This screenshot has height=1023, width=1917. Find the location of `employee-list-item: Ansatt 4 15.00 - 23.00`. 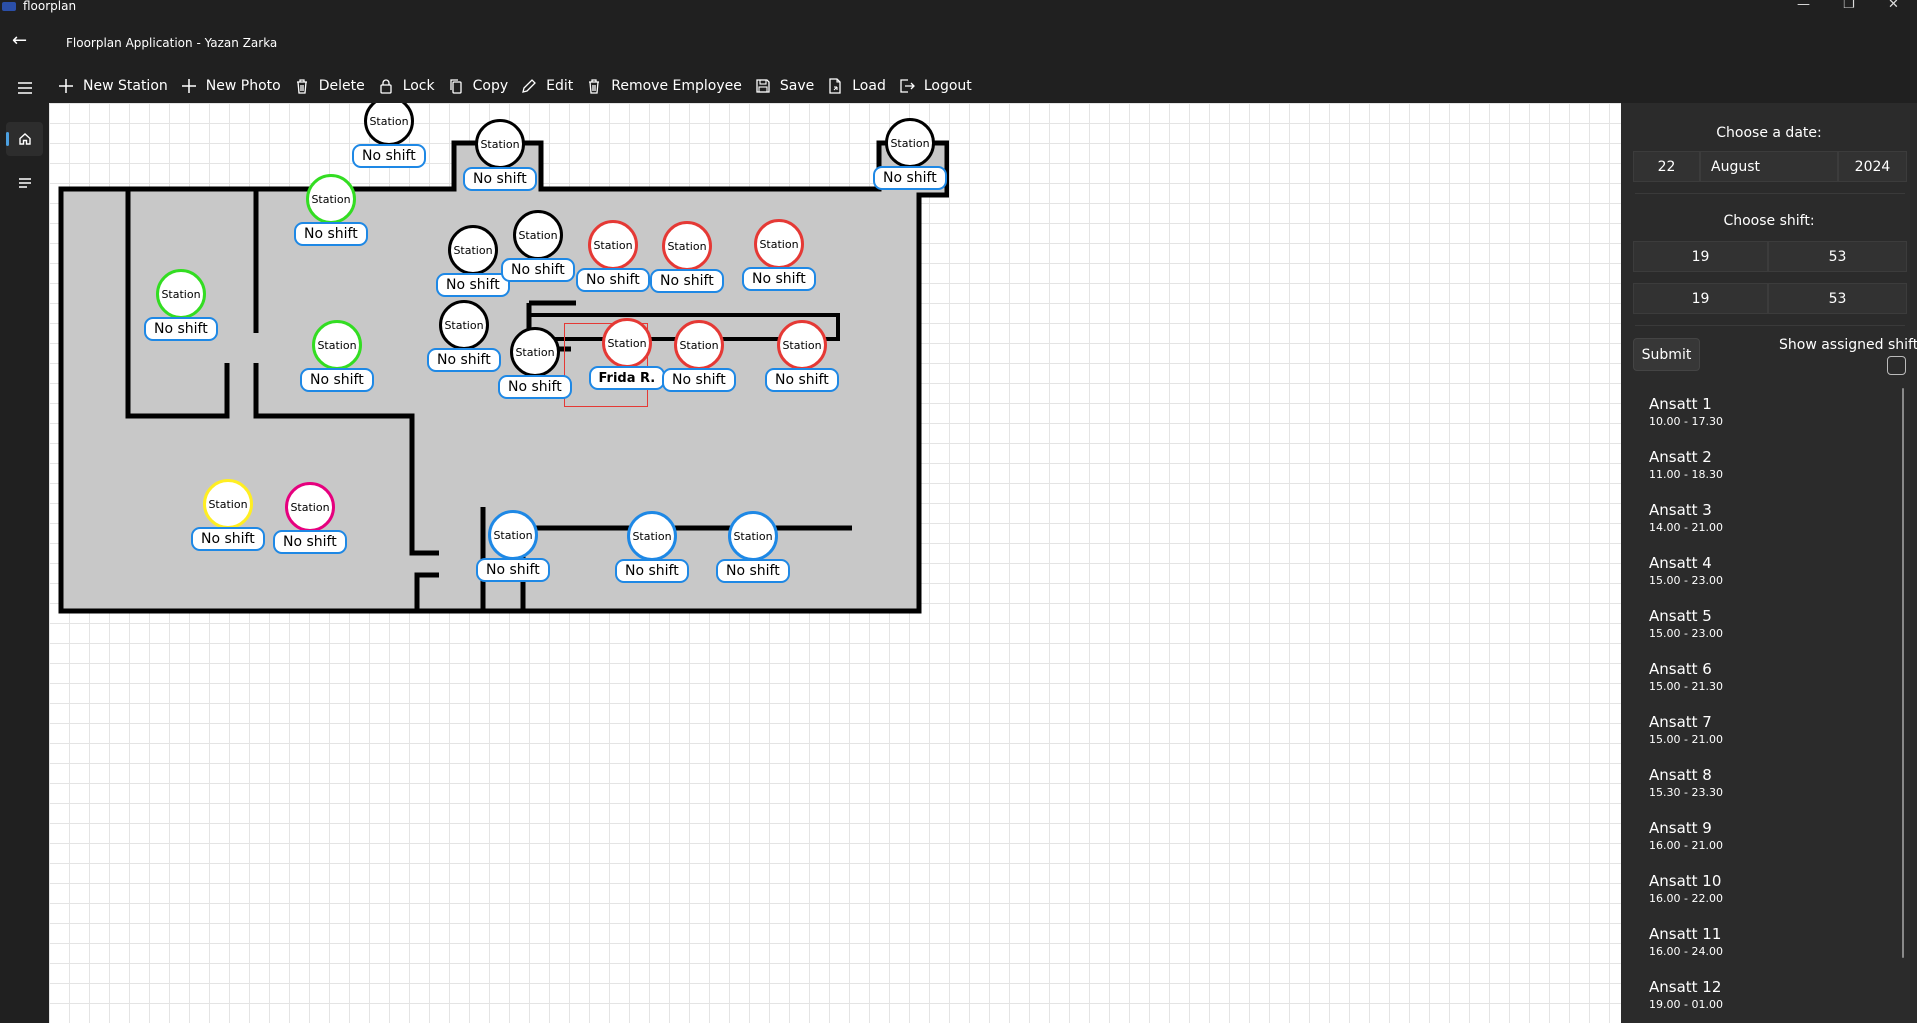

employee-list-item: Ansatt 4 15.00 - 23.00 is located at coordinates (1686, 570).